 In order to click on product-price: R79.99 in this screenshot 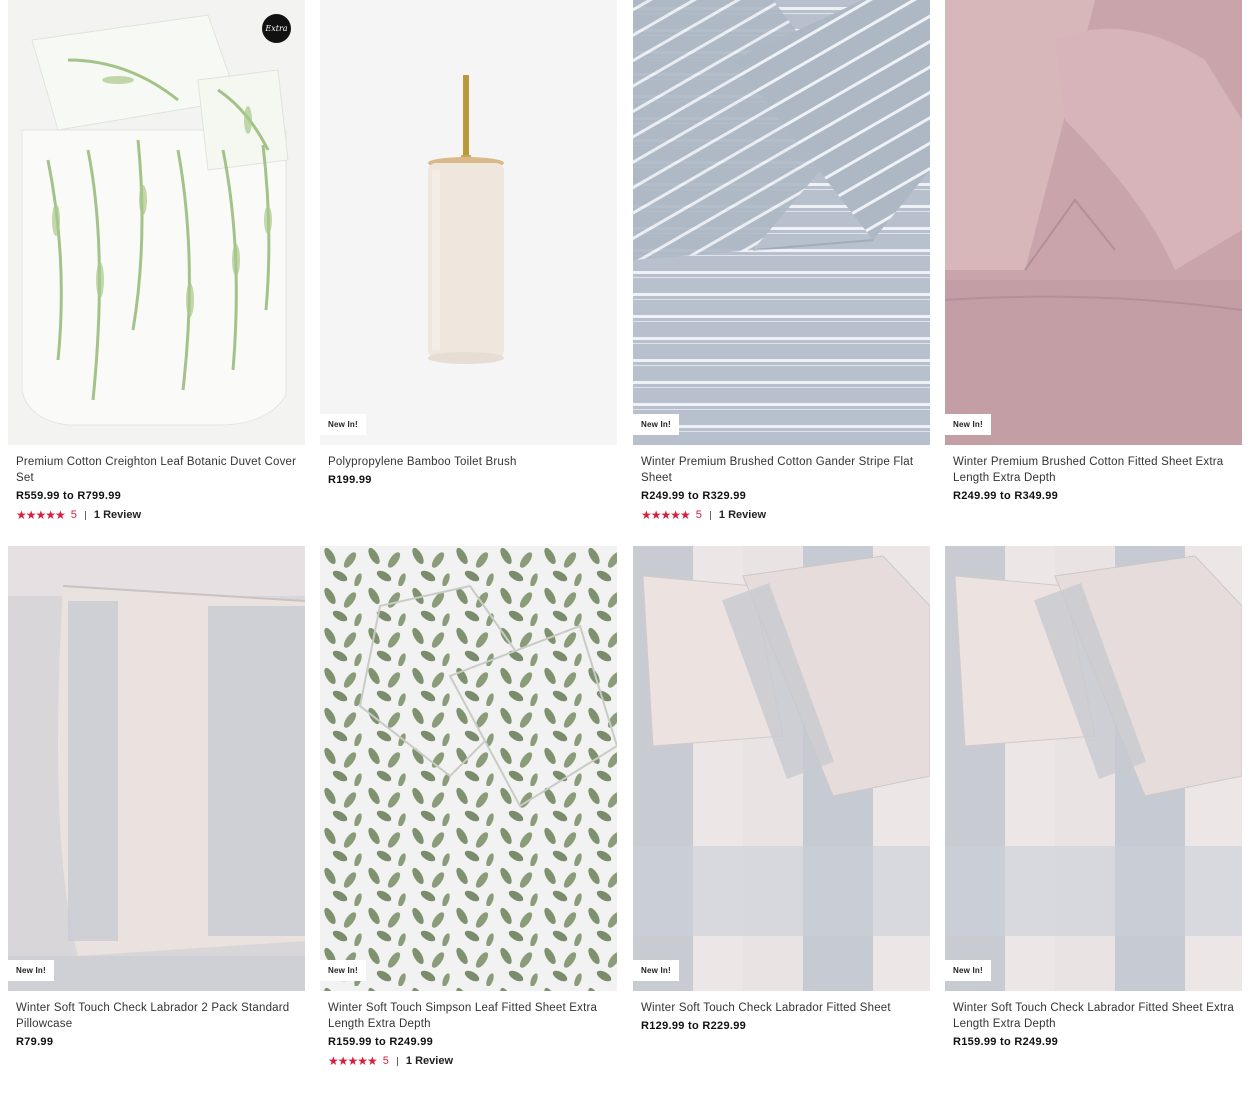, I will do `click(35, 1042)`.